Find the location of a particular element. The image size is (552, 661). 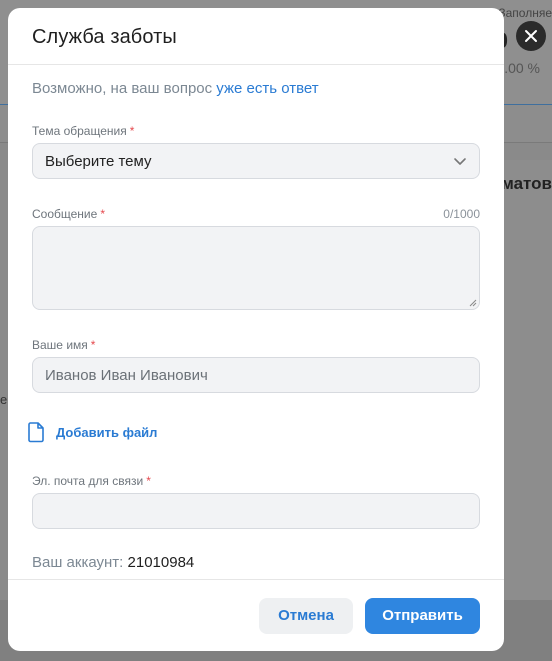

account-label: Ваш аккаунт: is located at coordinates (78, 562).